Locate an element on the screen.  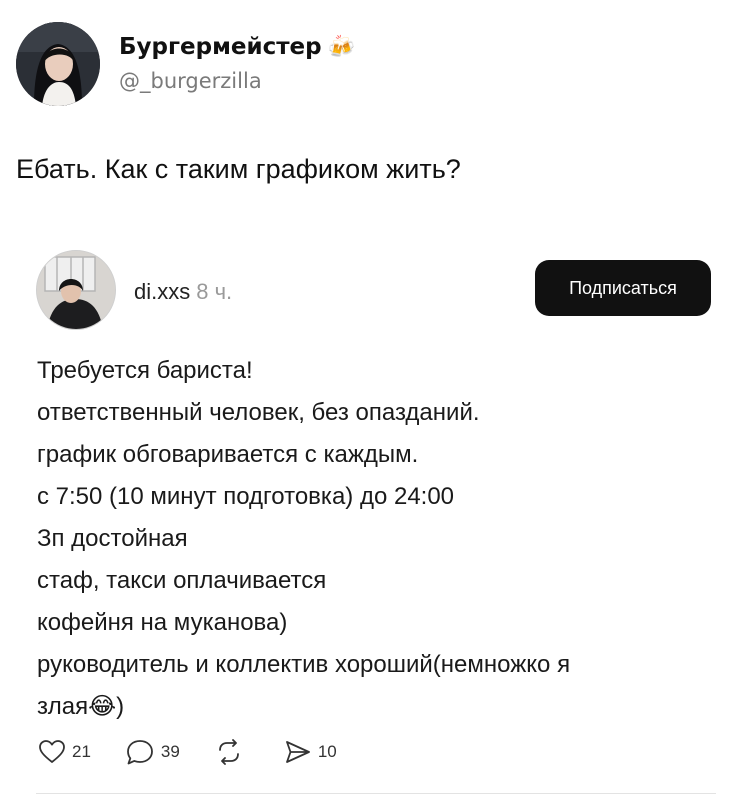
post-line: стаф, такси оплачивается is located at coordinates (182, 580).